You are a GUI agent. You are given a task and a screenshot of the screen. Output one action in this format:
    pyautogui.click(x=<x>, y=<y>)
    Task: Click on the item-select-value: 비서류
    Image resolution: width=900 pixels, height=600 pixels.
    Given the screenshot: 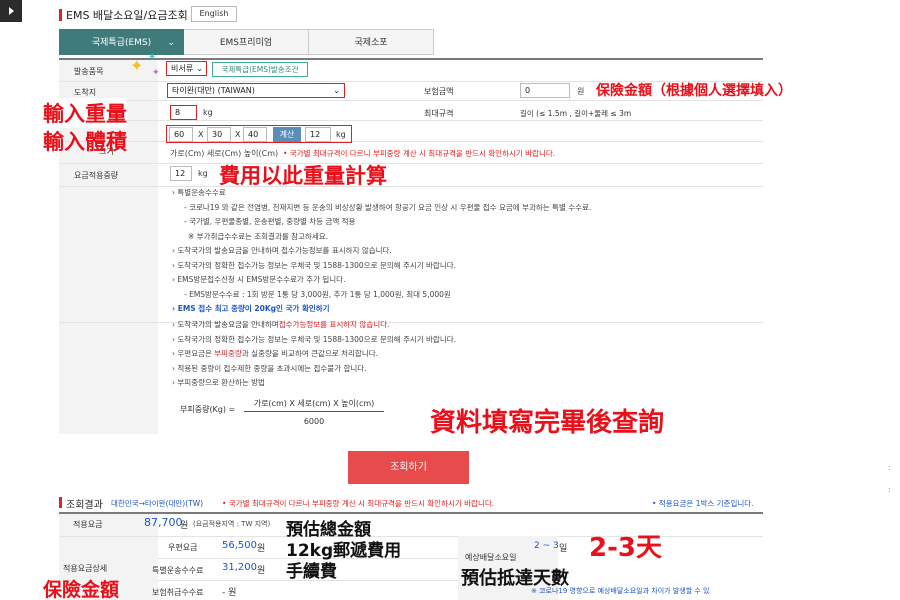 What is the action you would take?
    pyautogui.click(x=182, y=68)
    